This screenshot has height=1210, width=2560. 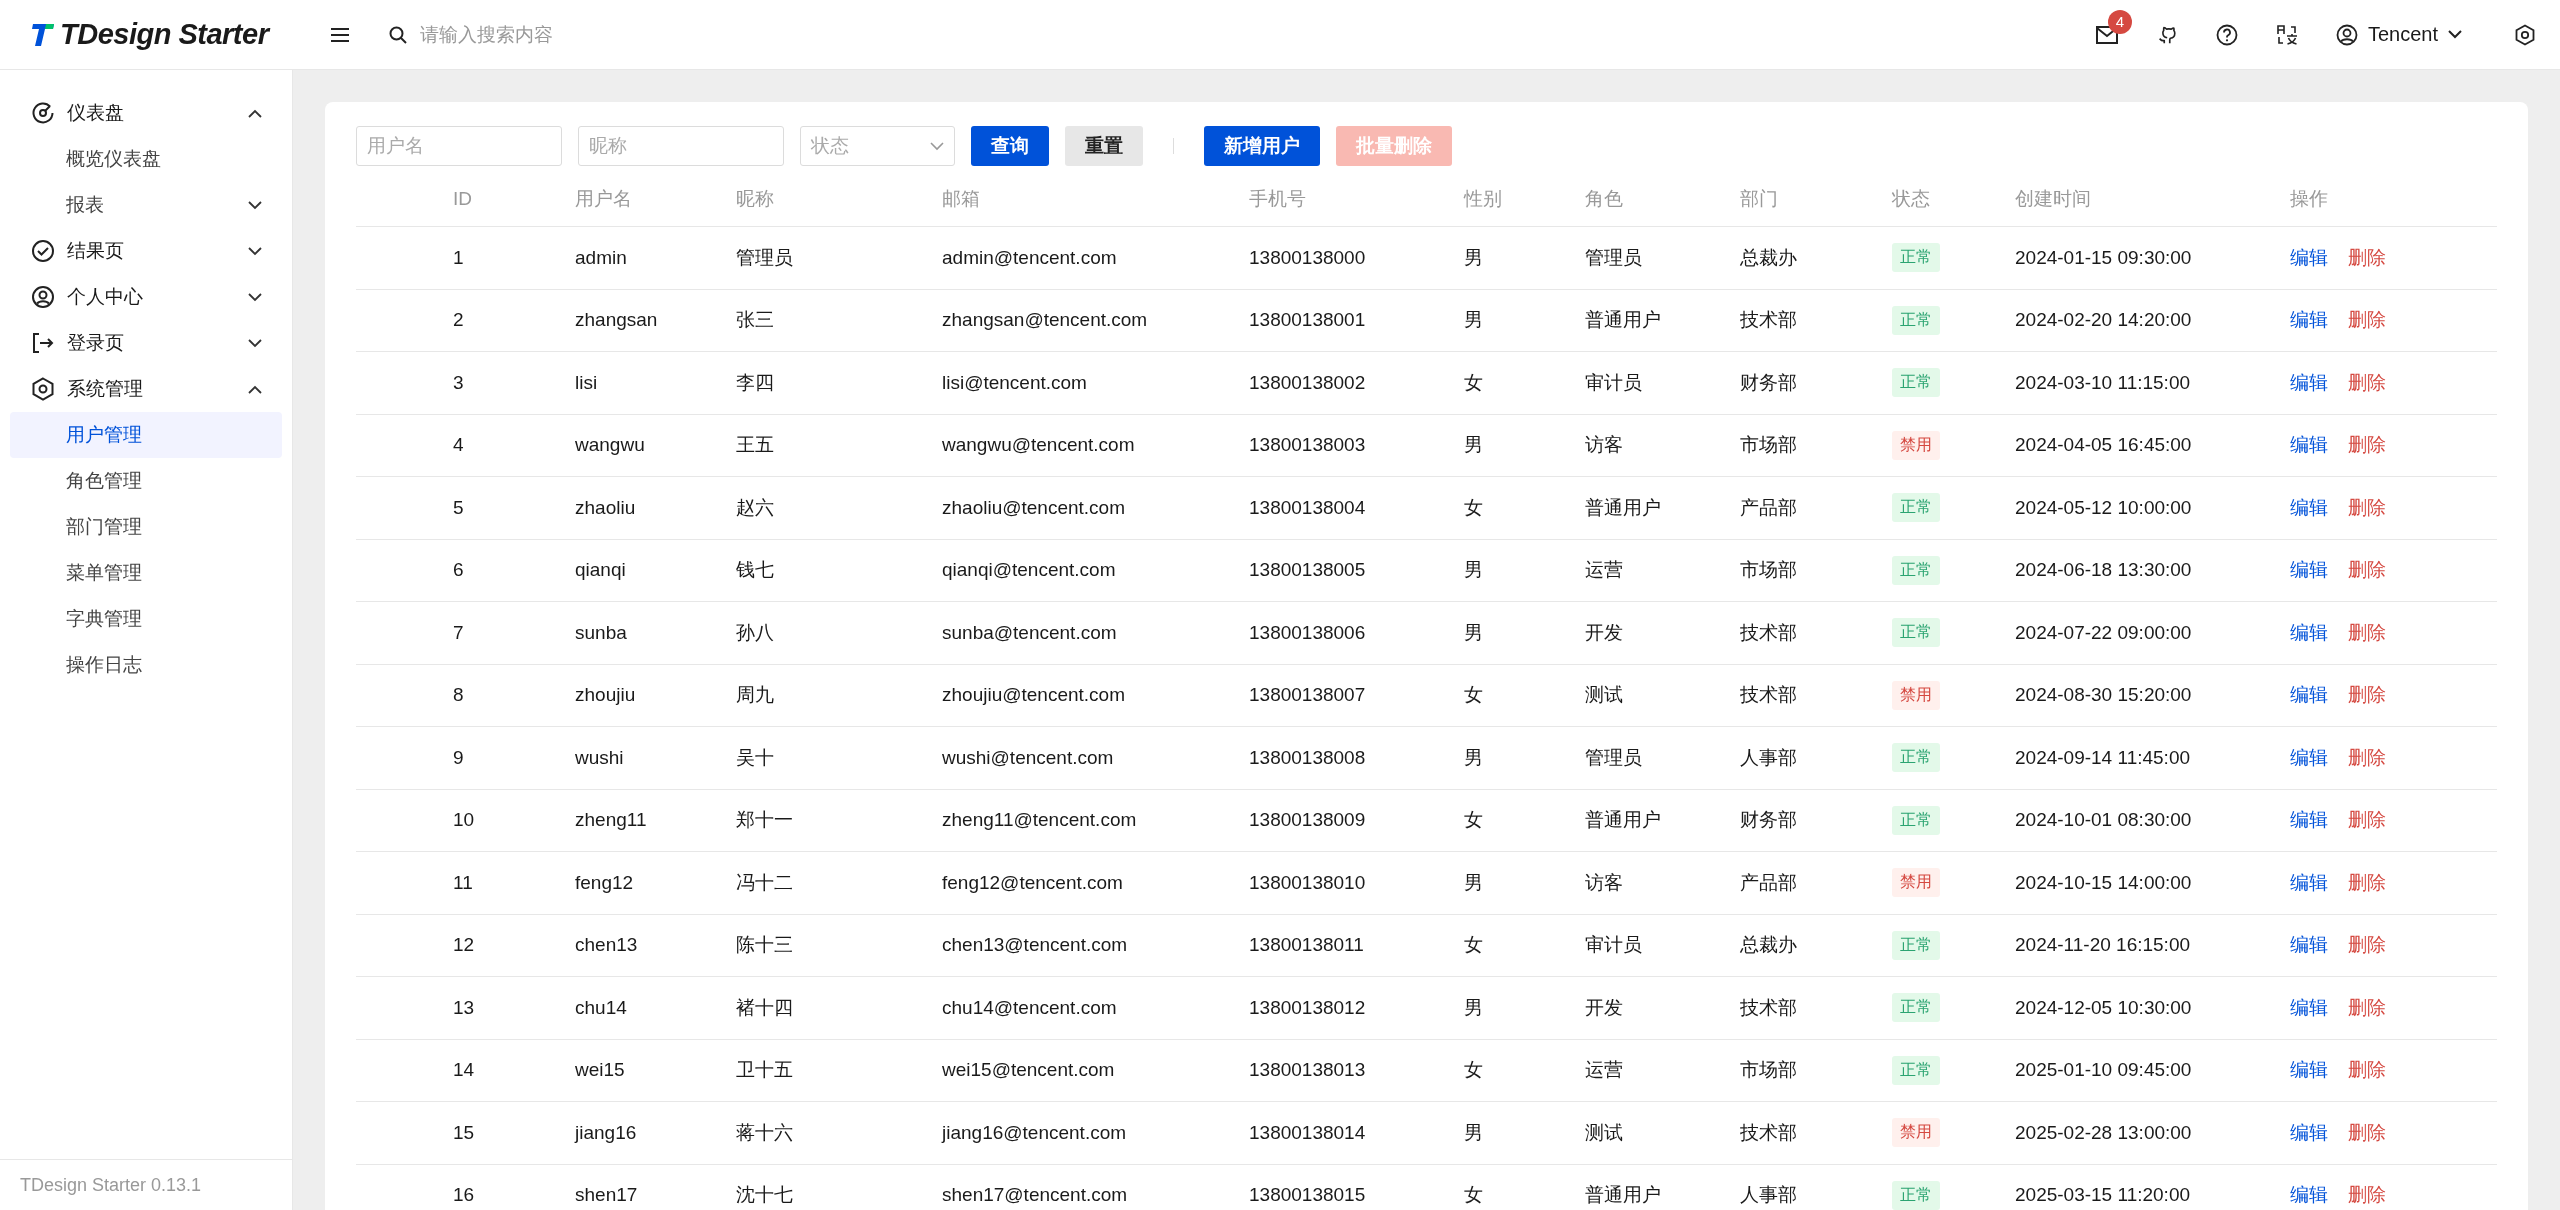 What do you see at coordinates (146, 481) in the screenshot?
I see `submenu-item: 角色管理` at bounding box center [146, 481].